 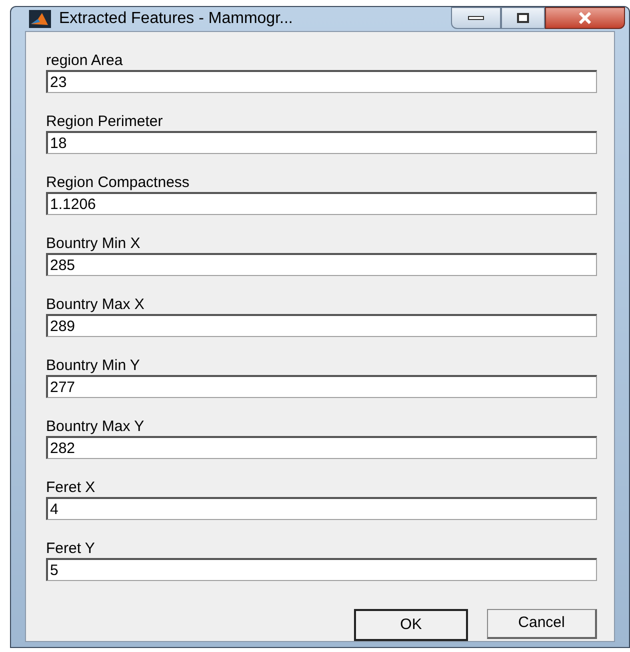 What do you see at coordinates (105, 122) in the screenshot?
I see `field-label: Region Perimeter` at bounding box center [105, 122].